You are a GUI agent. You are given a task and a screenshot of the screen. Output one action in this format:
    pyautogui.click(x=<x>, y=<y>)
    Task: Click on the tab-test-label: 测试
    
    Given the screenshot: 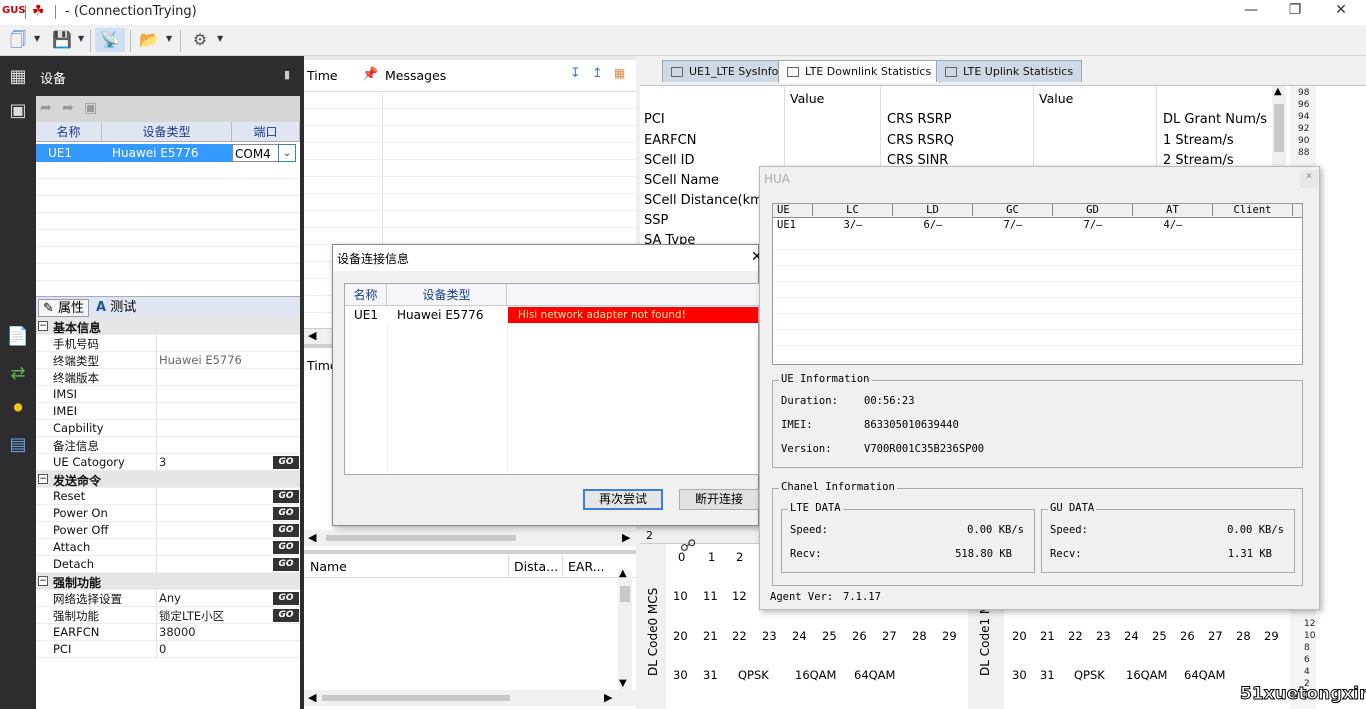 What is the action you would take?
    pyautogui.click(x=123, y=307)
    